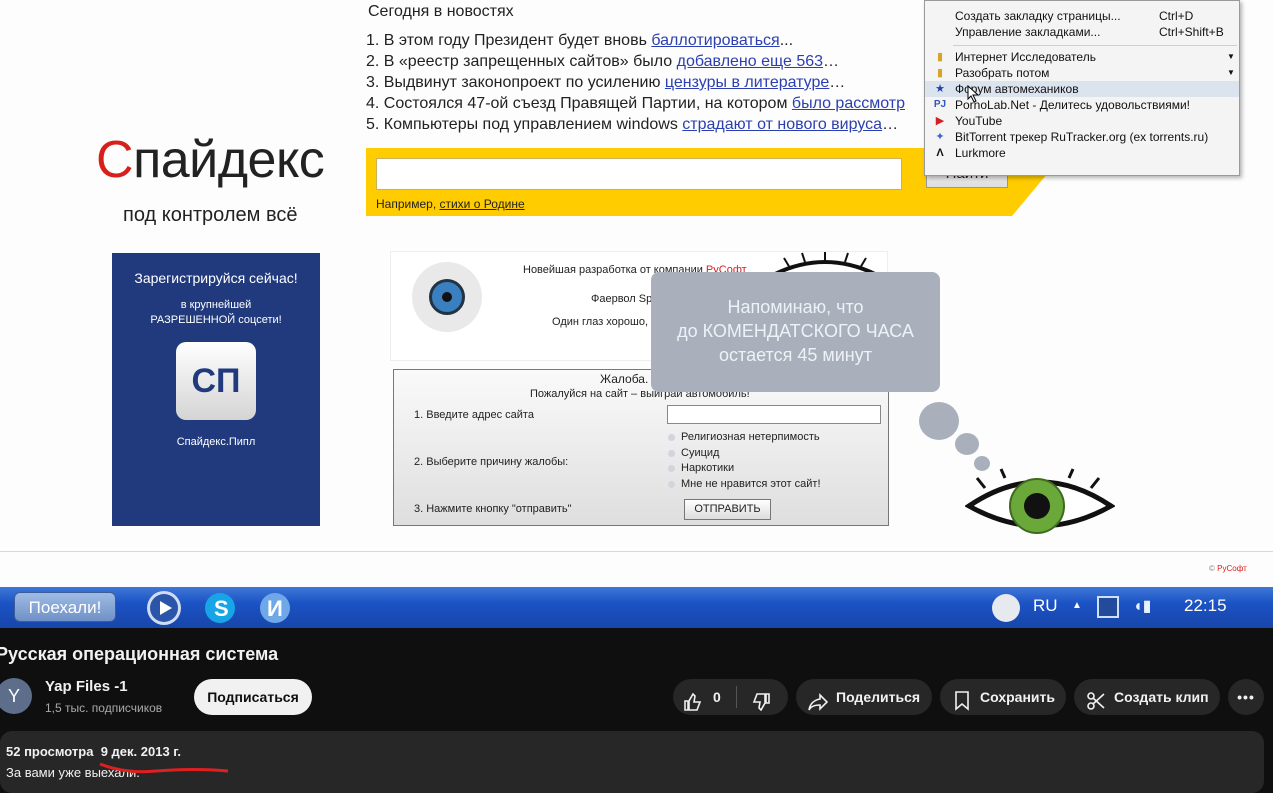 This screenshot has height=793, width=1273. I want to click on menu-item-folder: ▮ Разобрать потом ▼, so click(1082, 73).